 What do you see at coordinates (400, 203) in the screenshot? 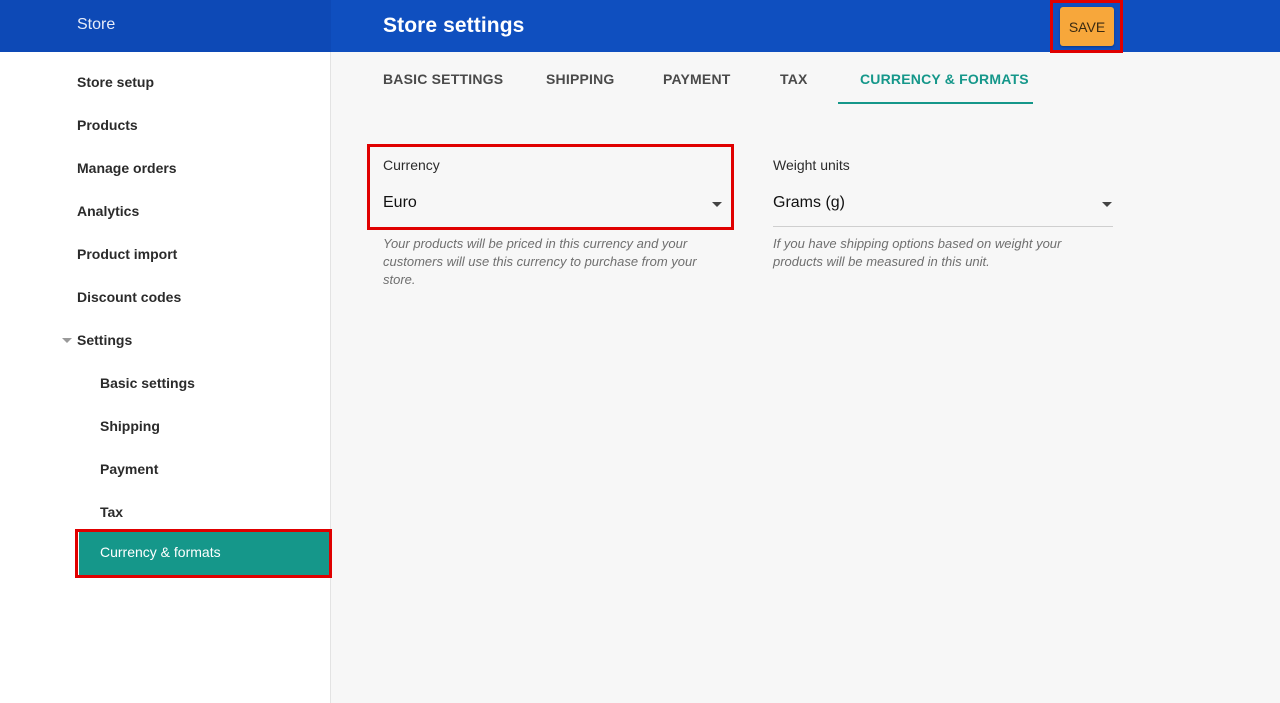
I see `currency-select: Euro` at bounding box center [400, 203].